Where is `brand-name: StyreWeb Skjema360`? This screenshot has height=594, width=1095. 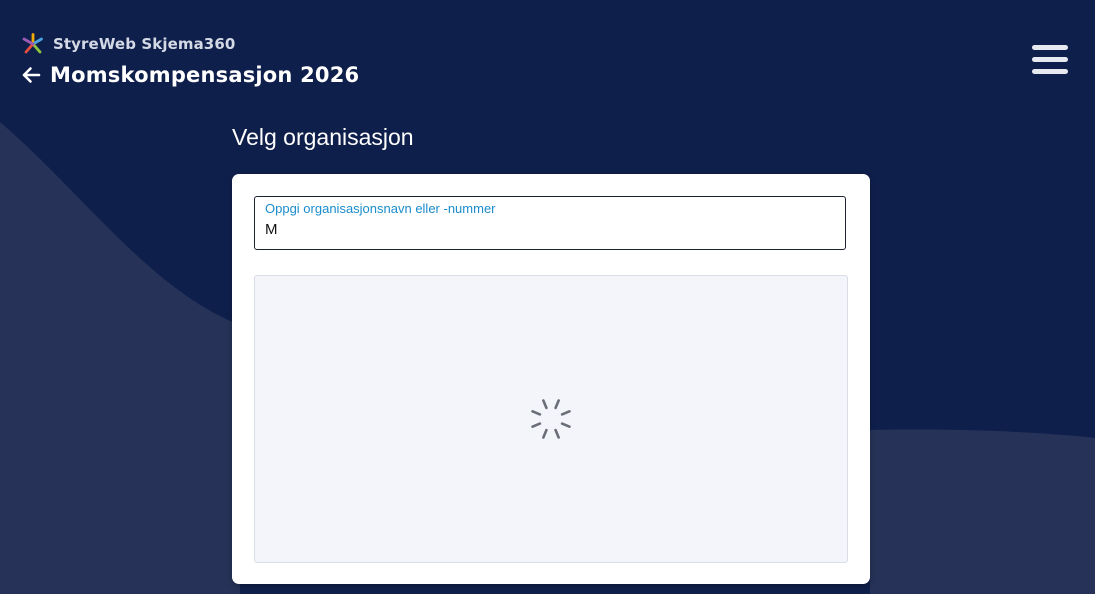
brand-name: StyreWeb Skjema360 is located at coordinates (144, 44).